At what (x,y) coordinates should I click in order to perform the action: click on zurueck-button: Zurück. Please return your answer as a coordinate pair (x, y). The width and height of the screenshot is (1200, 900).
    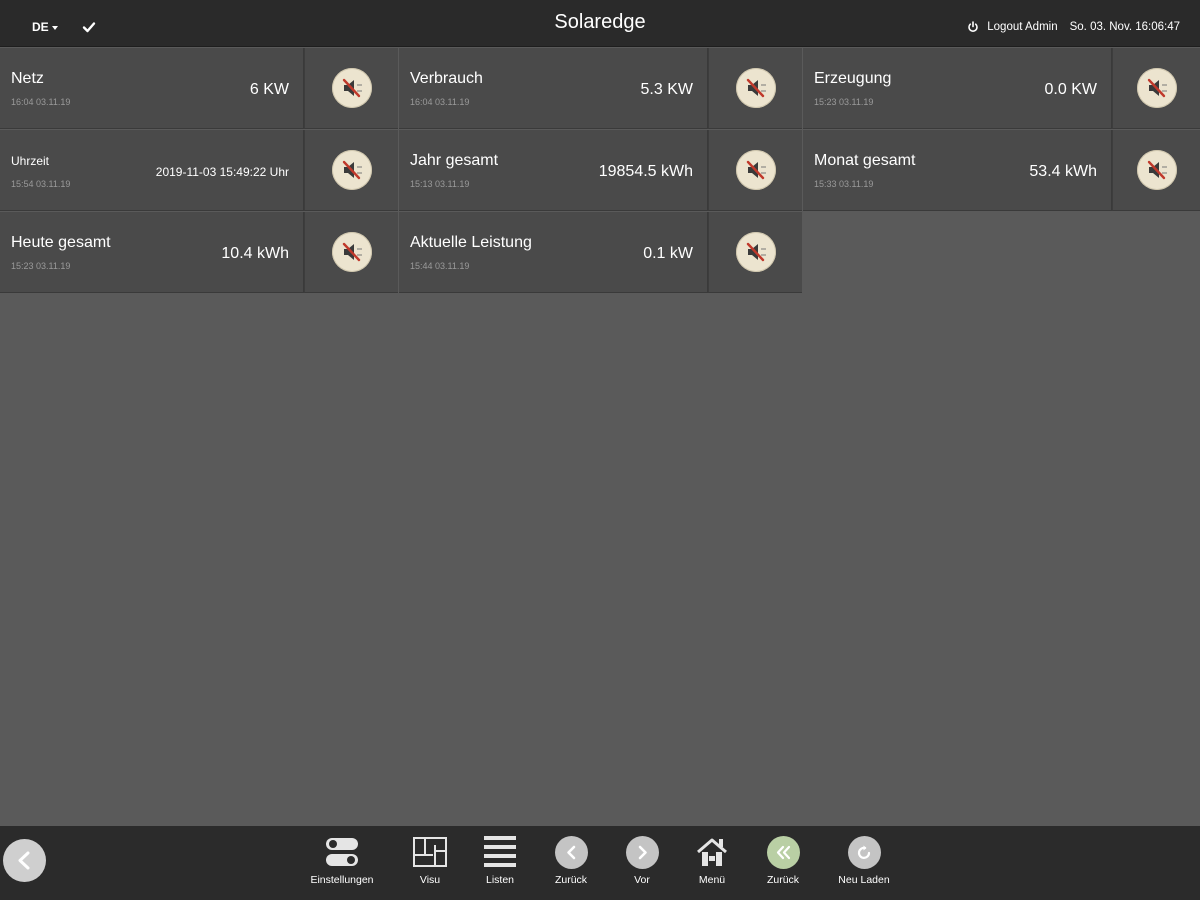
    Looking at the image, I should click on (571, 860).